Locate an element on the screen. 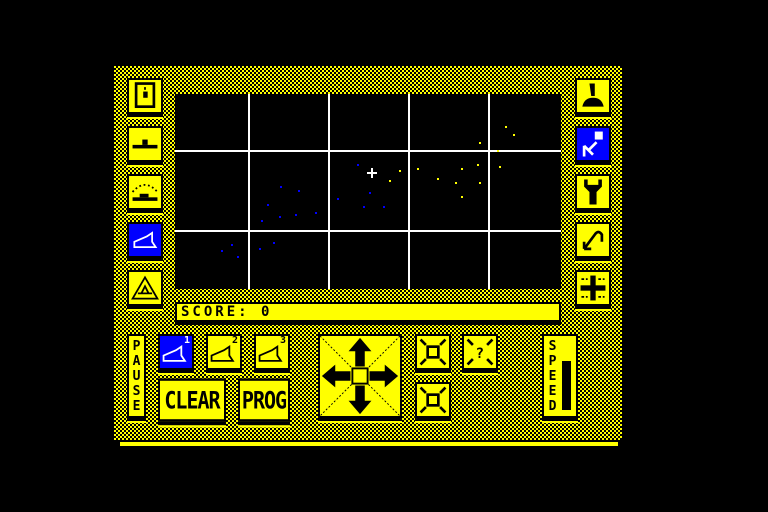  pointer-button is located at coordinates (593, 144).